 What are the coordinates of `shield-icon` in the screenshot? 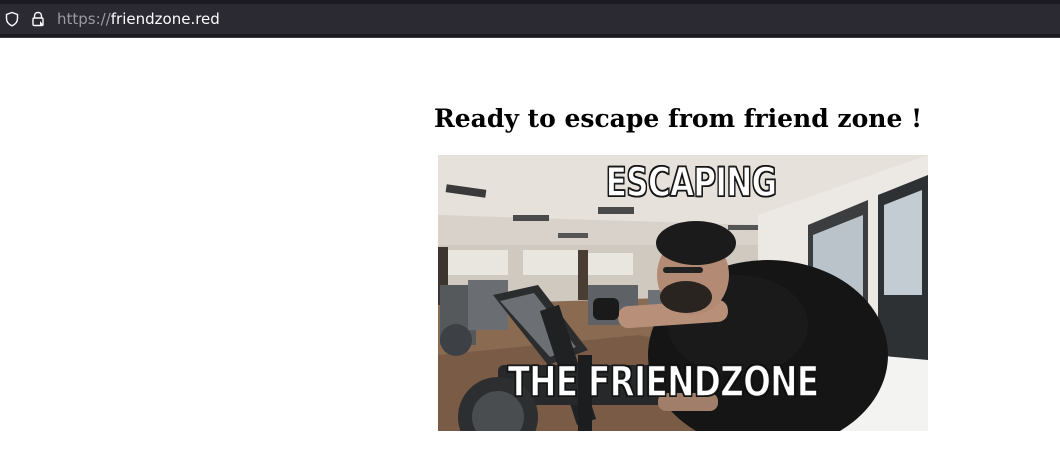 It's located at (12, 19).